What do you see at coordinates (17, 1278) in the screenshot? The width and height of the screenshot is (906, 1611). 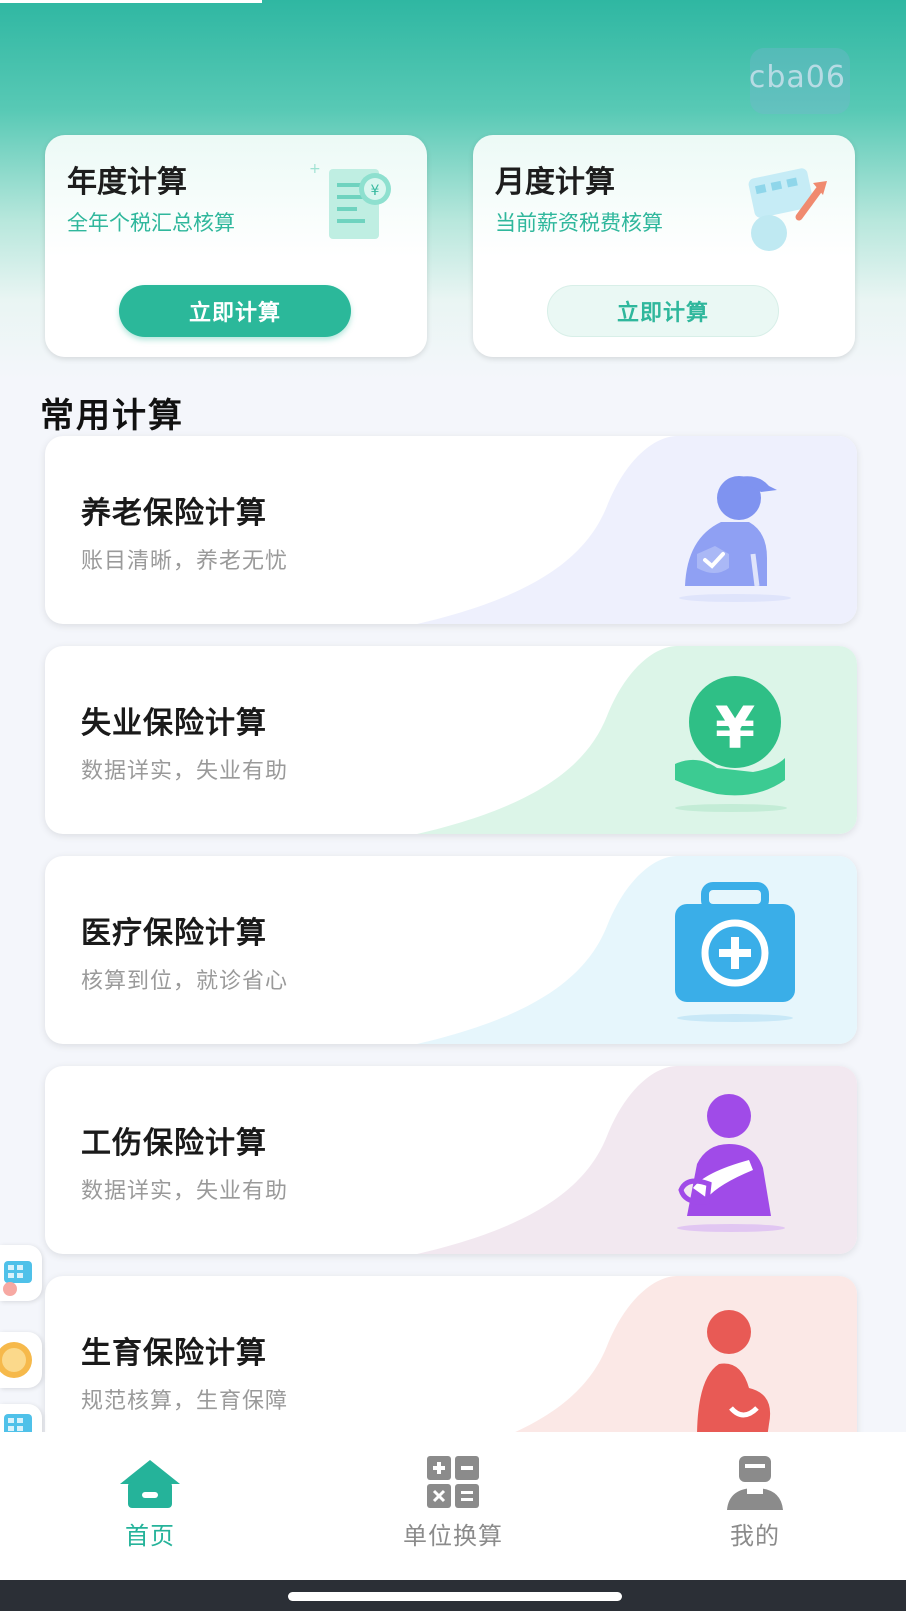 I see `grid-icon` at bounding box center [17, 1278].